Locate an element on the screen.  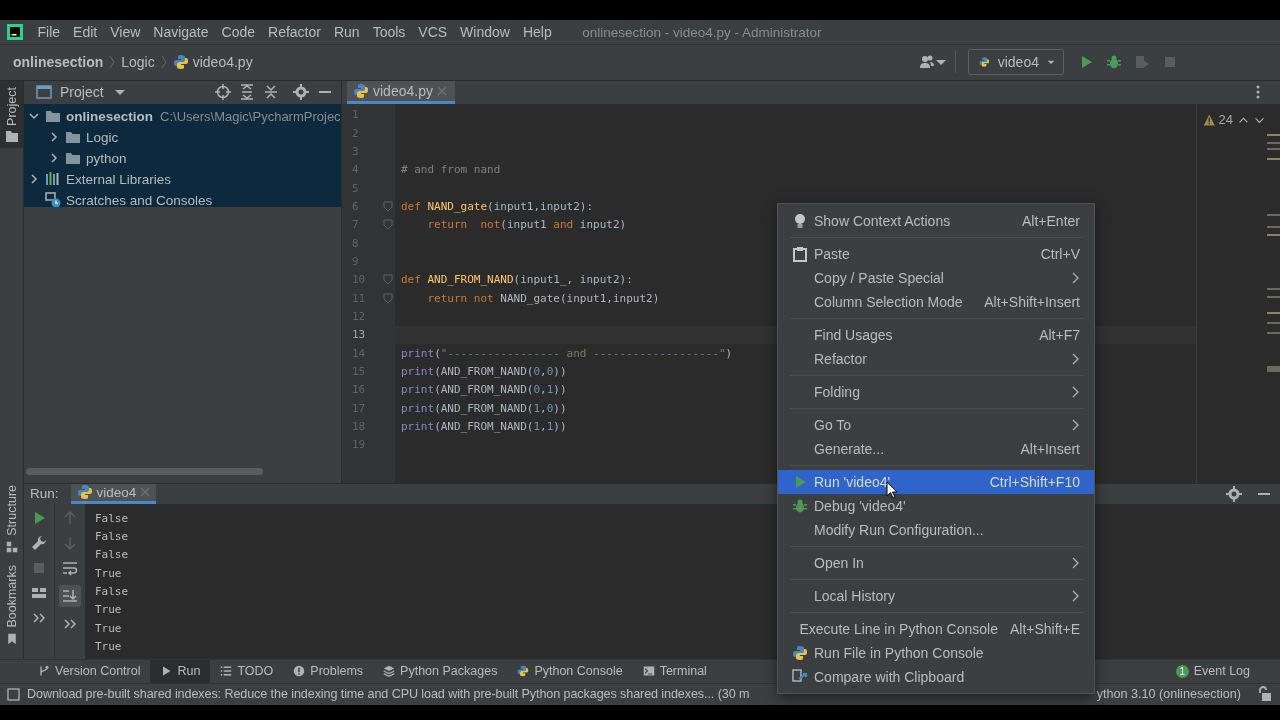
scrollbar-thumb is located at coordinates (144, 471).